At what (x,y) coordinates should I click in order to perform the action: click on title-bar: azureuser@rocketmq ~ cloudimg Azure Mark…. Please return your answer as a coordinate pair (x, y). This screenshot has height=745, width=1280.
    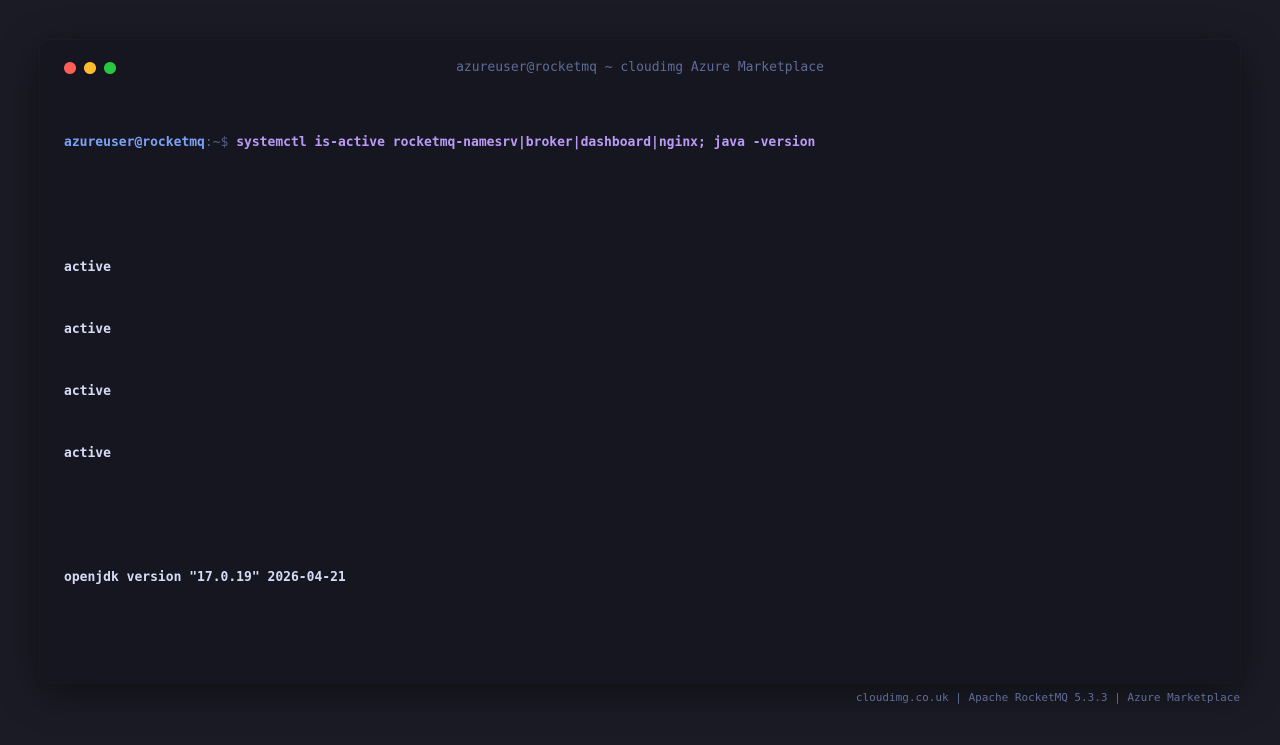
    Looking at the image, I should click on (640, 68).